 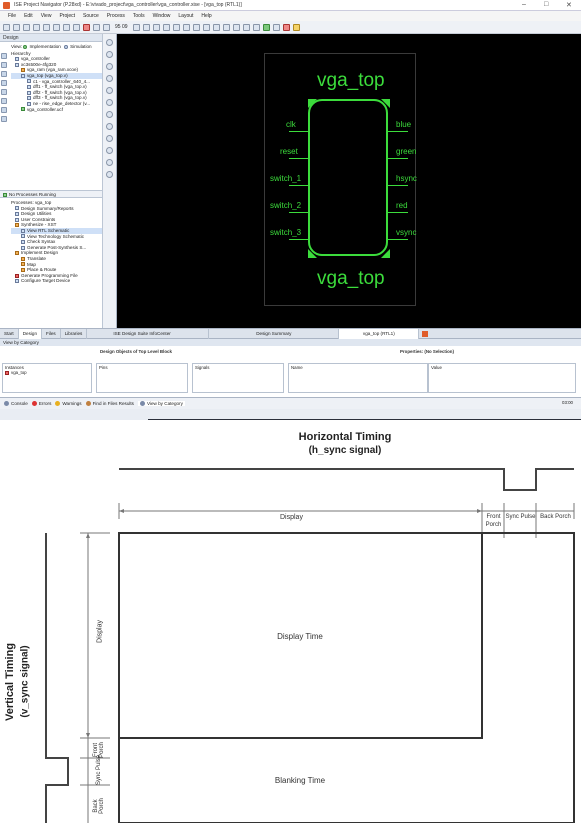 I want to click on close-tab-icon, so click(x=425, y=333).